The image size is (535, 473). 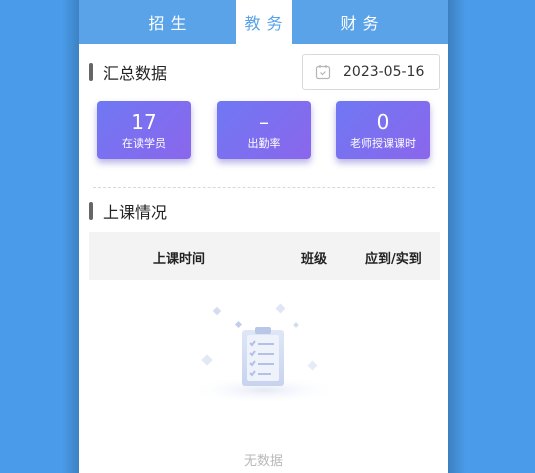 I want to click on summary-title: 汇总数据, so click(x=135, y=73).